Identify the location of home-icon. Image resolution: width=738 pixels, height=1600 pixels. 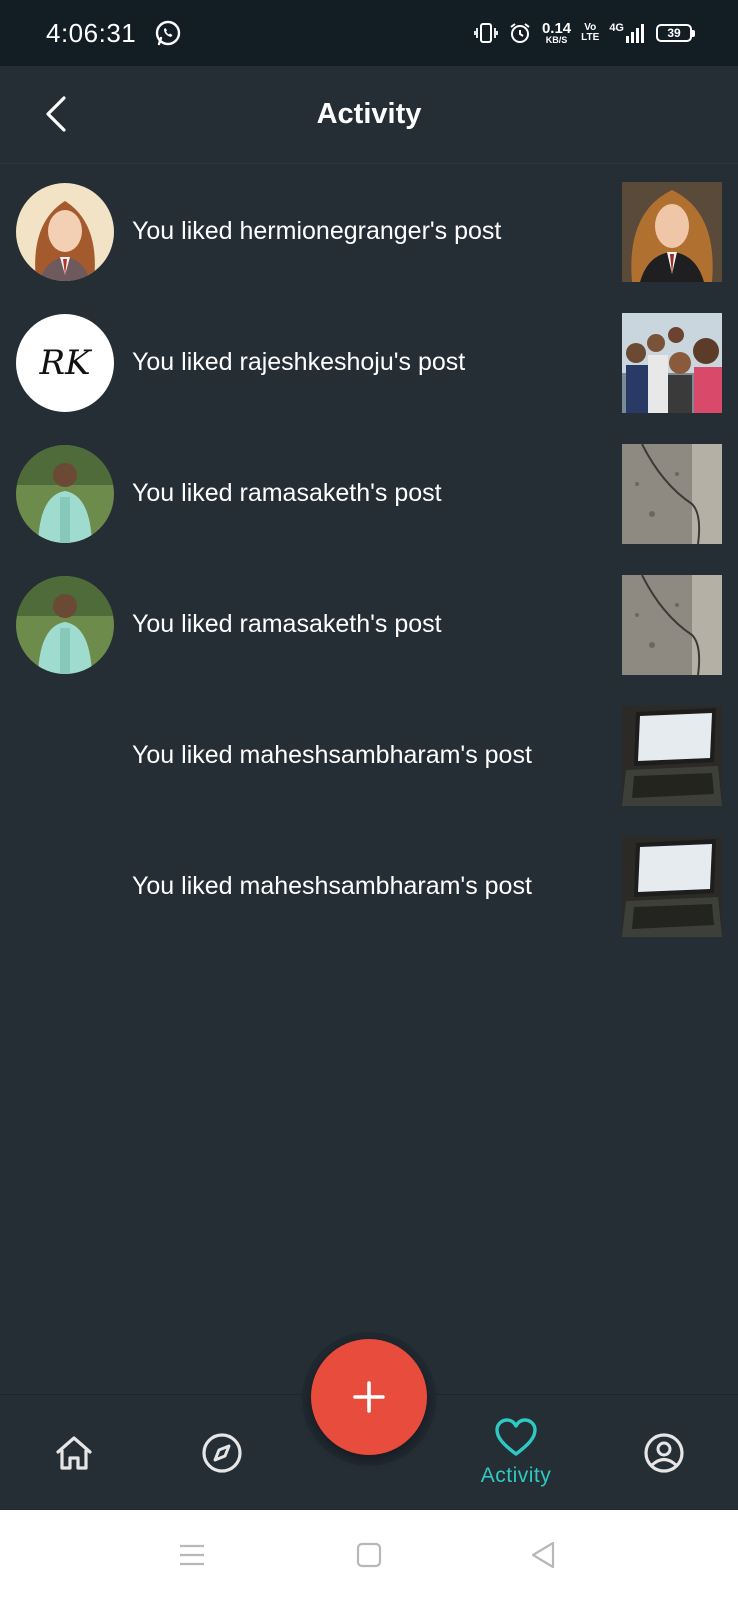
(74, 1453).